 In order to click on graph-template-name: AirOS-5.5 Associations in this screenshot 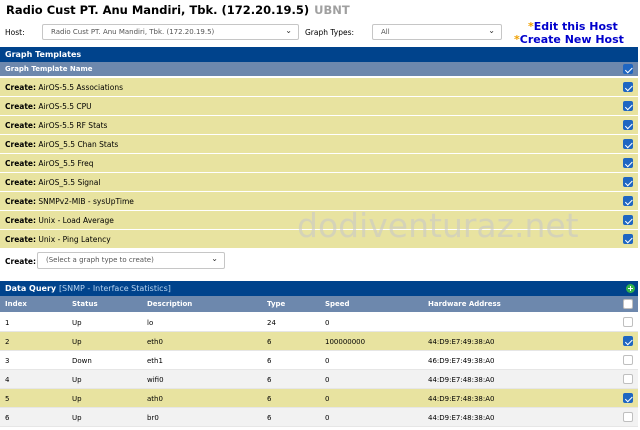, I will do `click(81, 87)`.